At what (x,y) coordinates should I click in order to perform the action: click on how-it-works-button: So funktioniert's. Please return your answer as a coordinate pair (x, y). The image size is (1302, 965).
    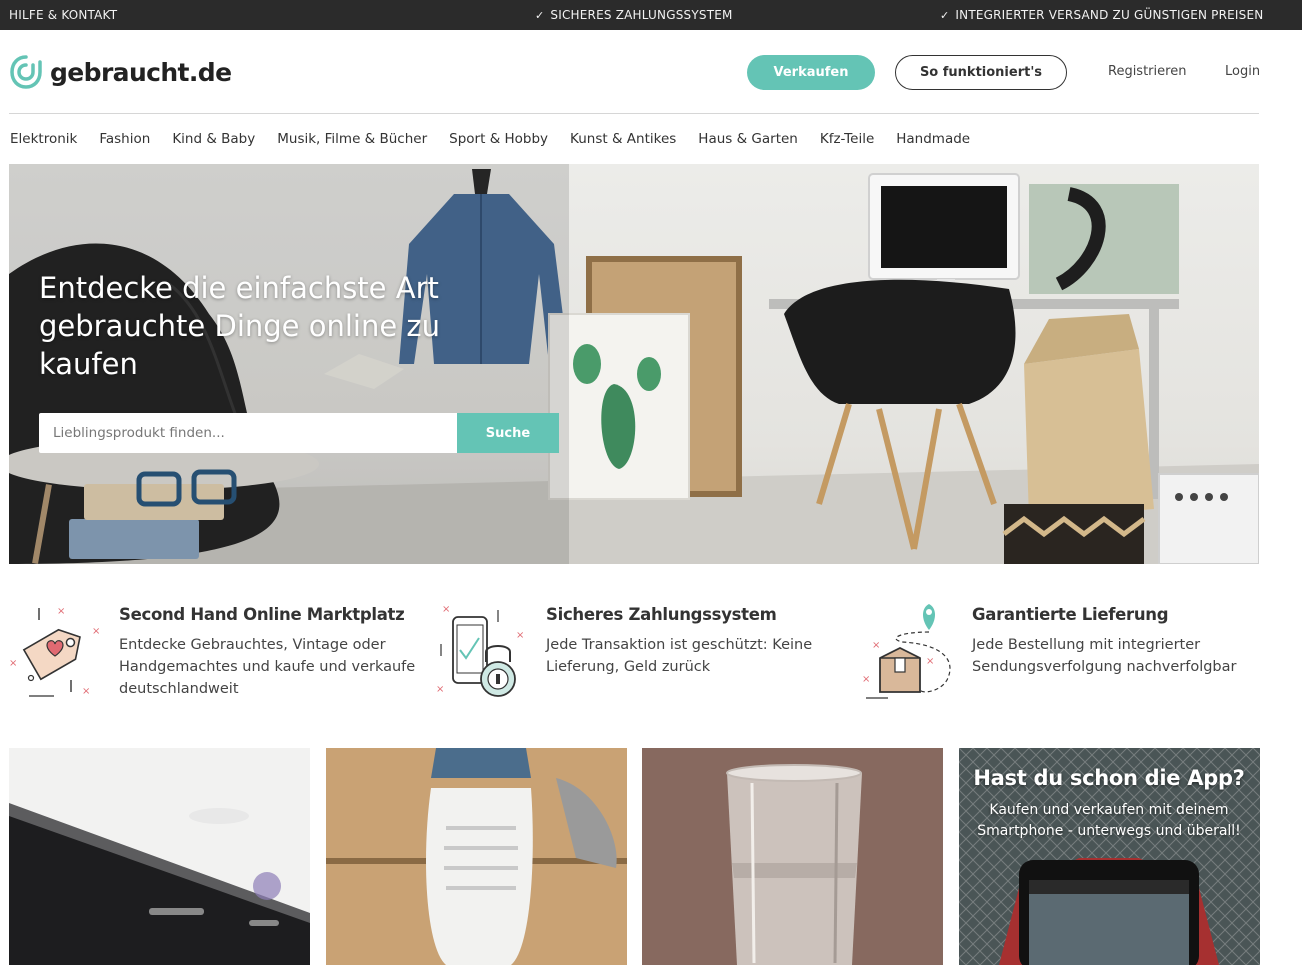
    Looking at the image, I should click on (981, 72).